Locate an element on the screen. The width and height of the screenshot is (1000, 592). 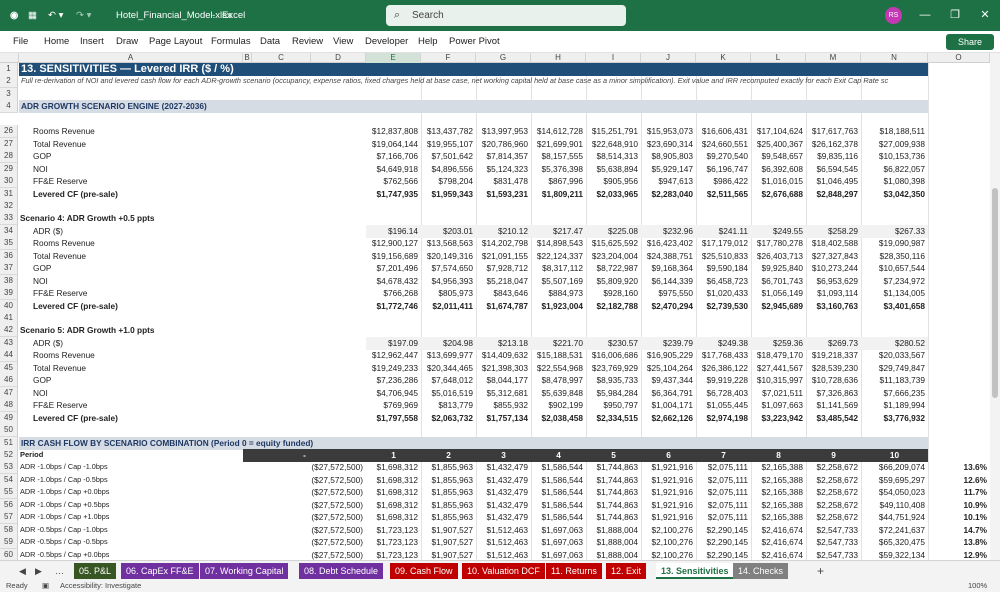
value-cell: $9,168,364 is located at coordinates (668, 268).